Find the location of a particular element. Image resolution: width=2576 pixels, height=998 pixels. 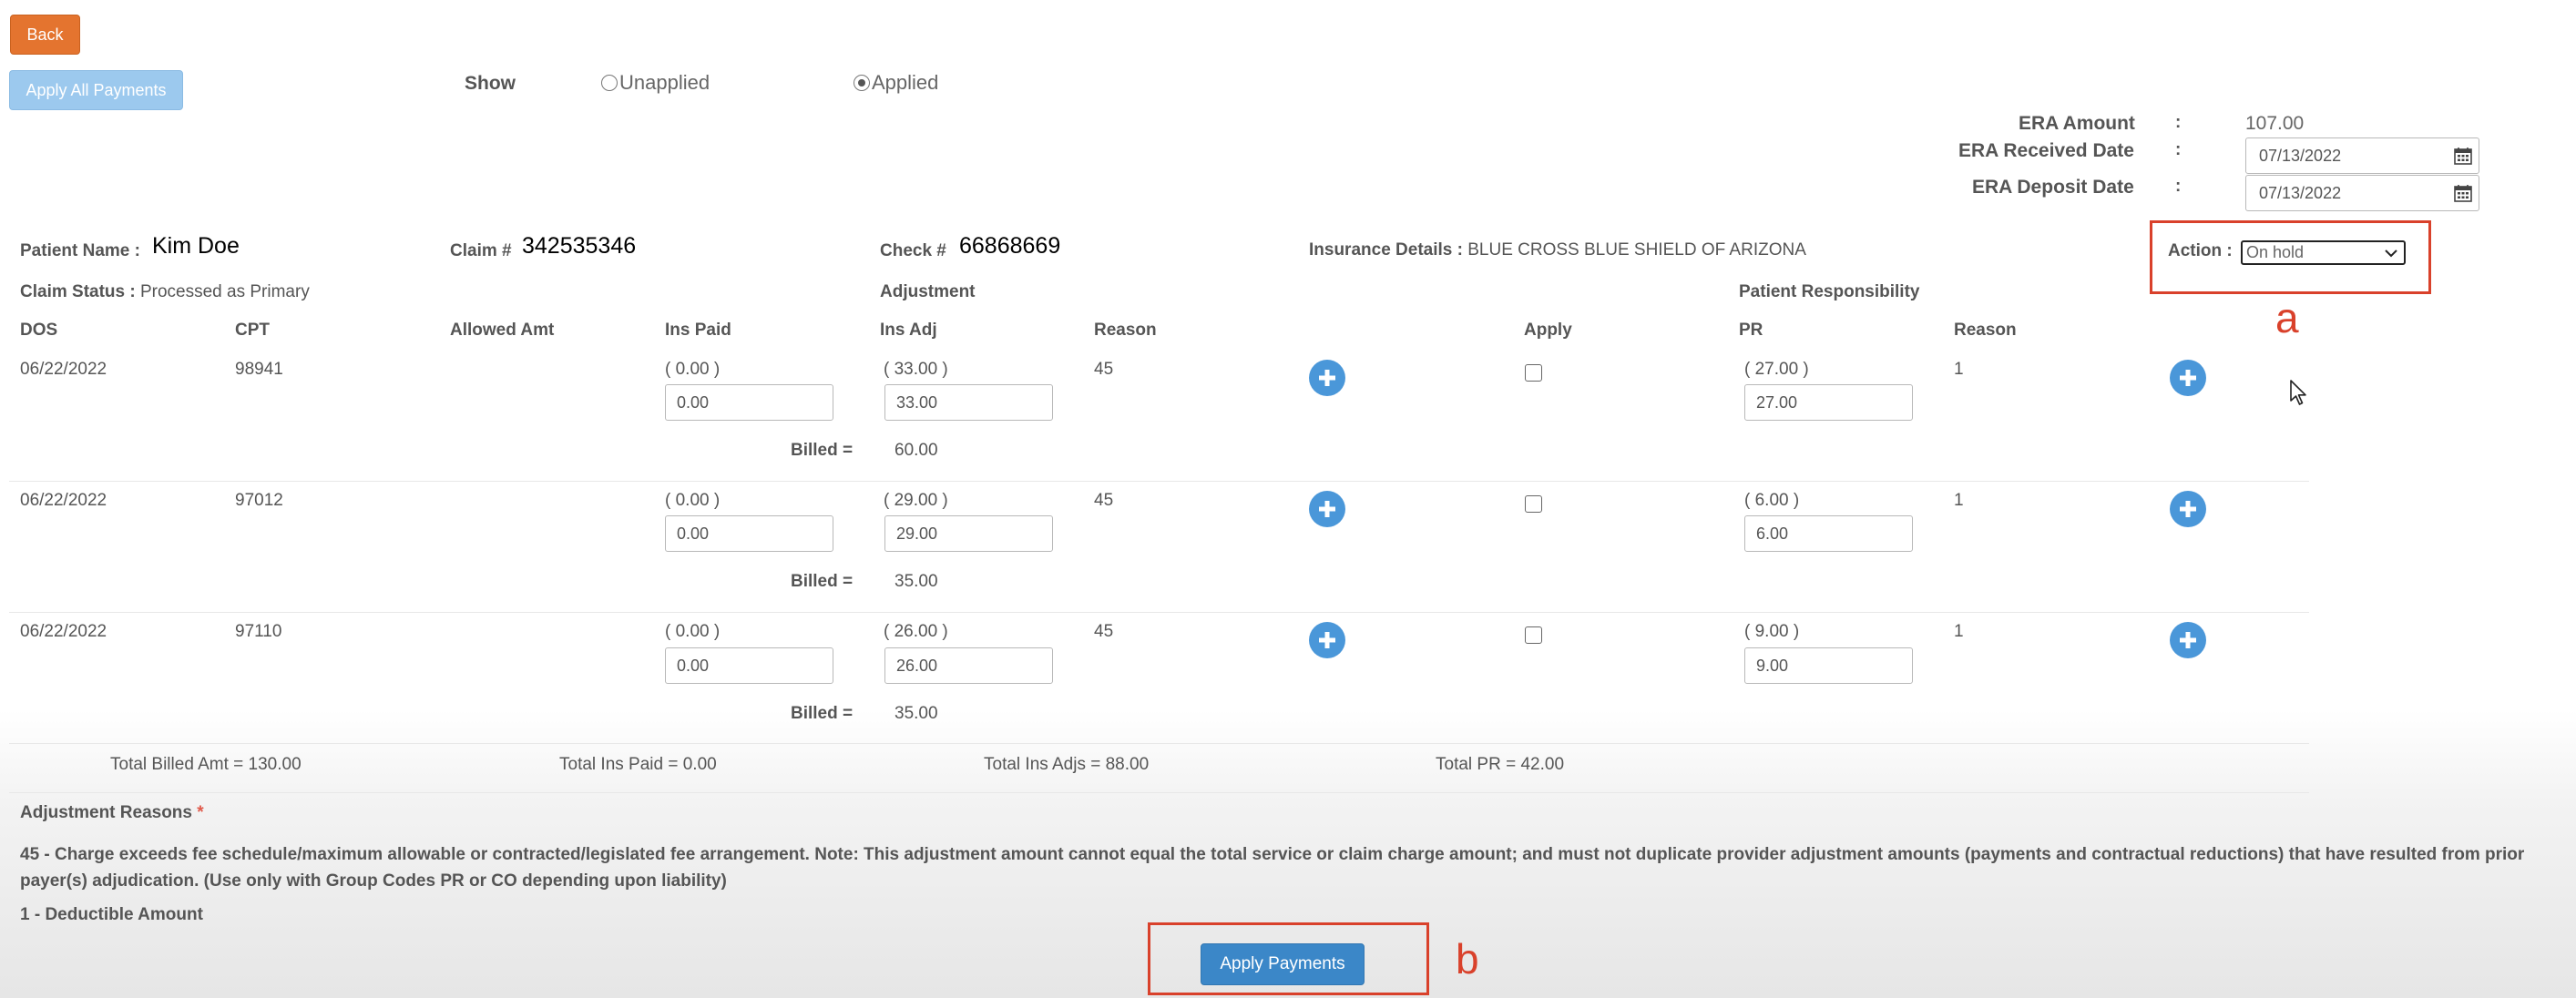

col-header-pr: PR is located at coordinates (1751, 330).